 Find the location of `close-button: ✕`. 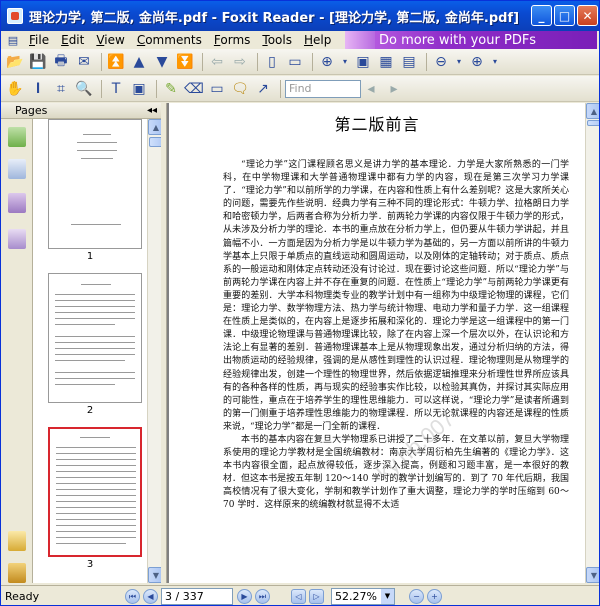

close-button: ✕ is located at coordinates (587, 15).